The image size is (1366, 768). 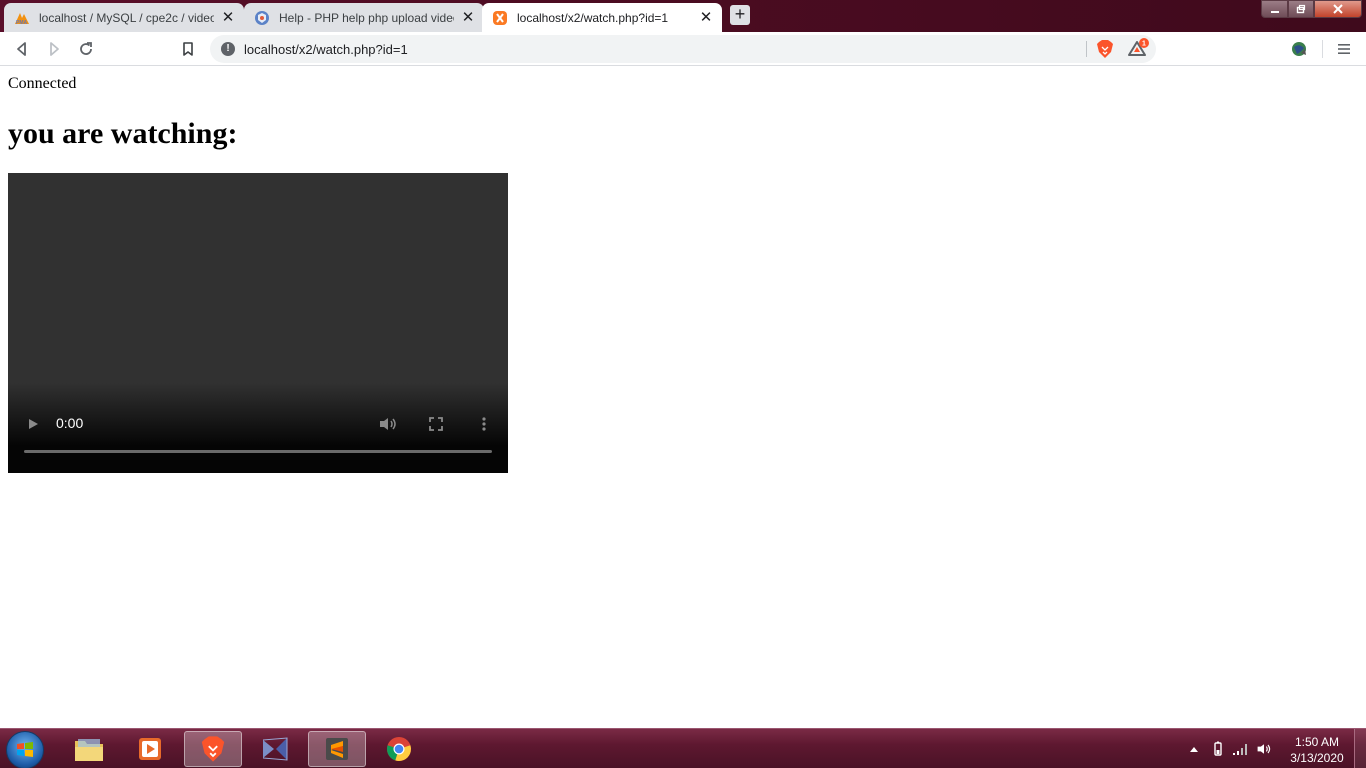 I want to click on window-close-button, so click(x=1338, y=9).